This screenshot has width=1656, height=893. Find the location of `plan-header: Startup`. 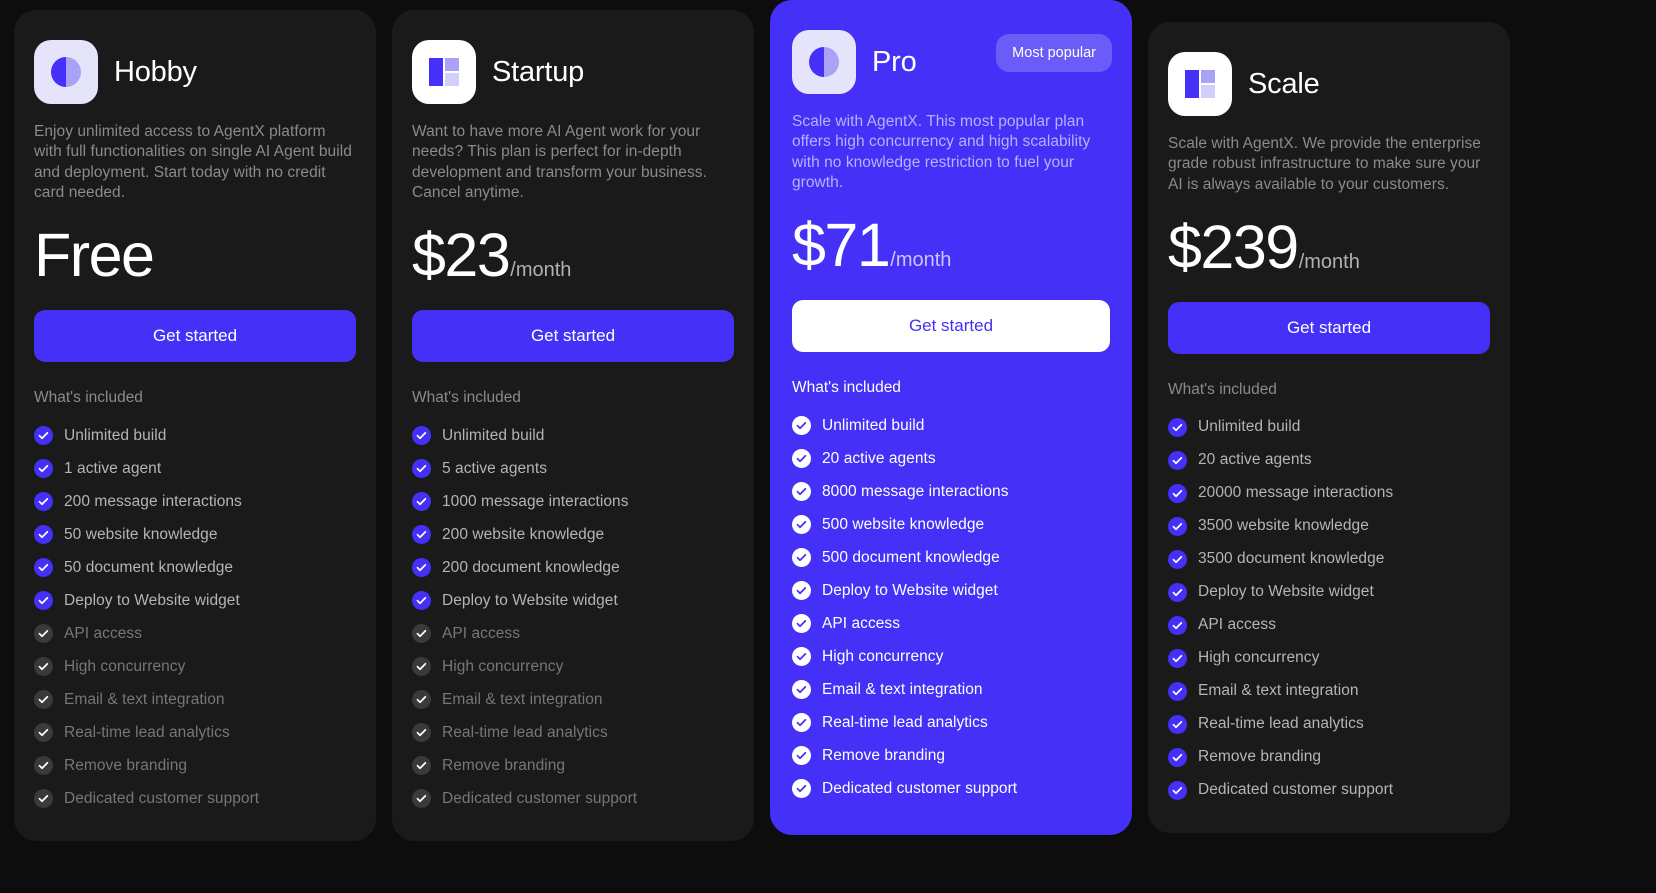

plan-header: Startup is located at coordinates (573, 72).